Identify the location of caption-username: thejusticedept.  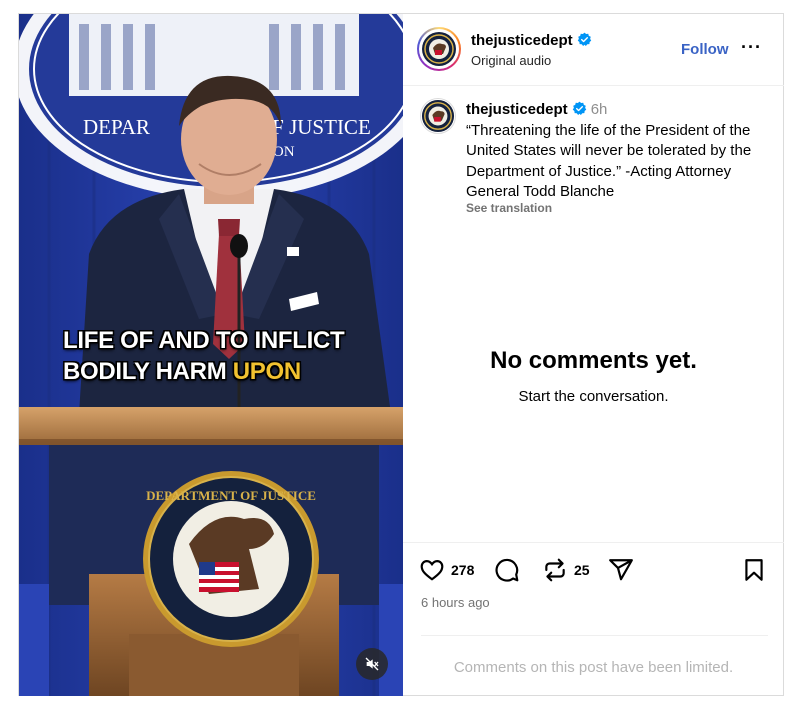
(517, 109).